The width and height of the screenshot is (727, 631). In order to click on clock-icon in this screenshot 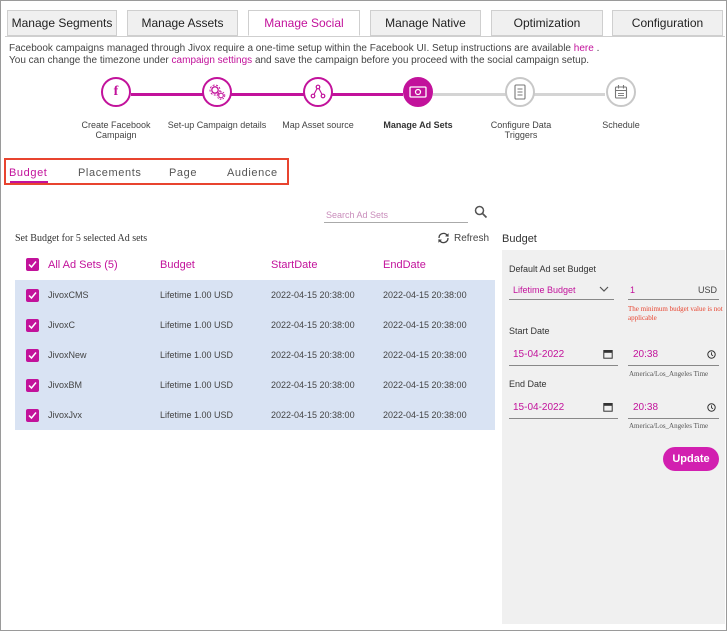, I will do `click(711, 354)`.